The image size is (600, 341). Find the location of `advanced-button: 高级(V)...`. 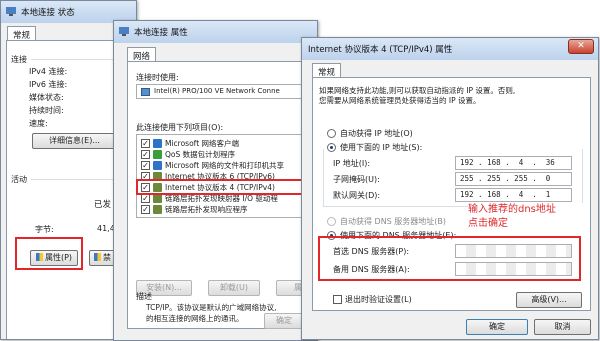

advanced-button: 高级(V)... is located at coordinates (549, 300).